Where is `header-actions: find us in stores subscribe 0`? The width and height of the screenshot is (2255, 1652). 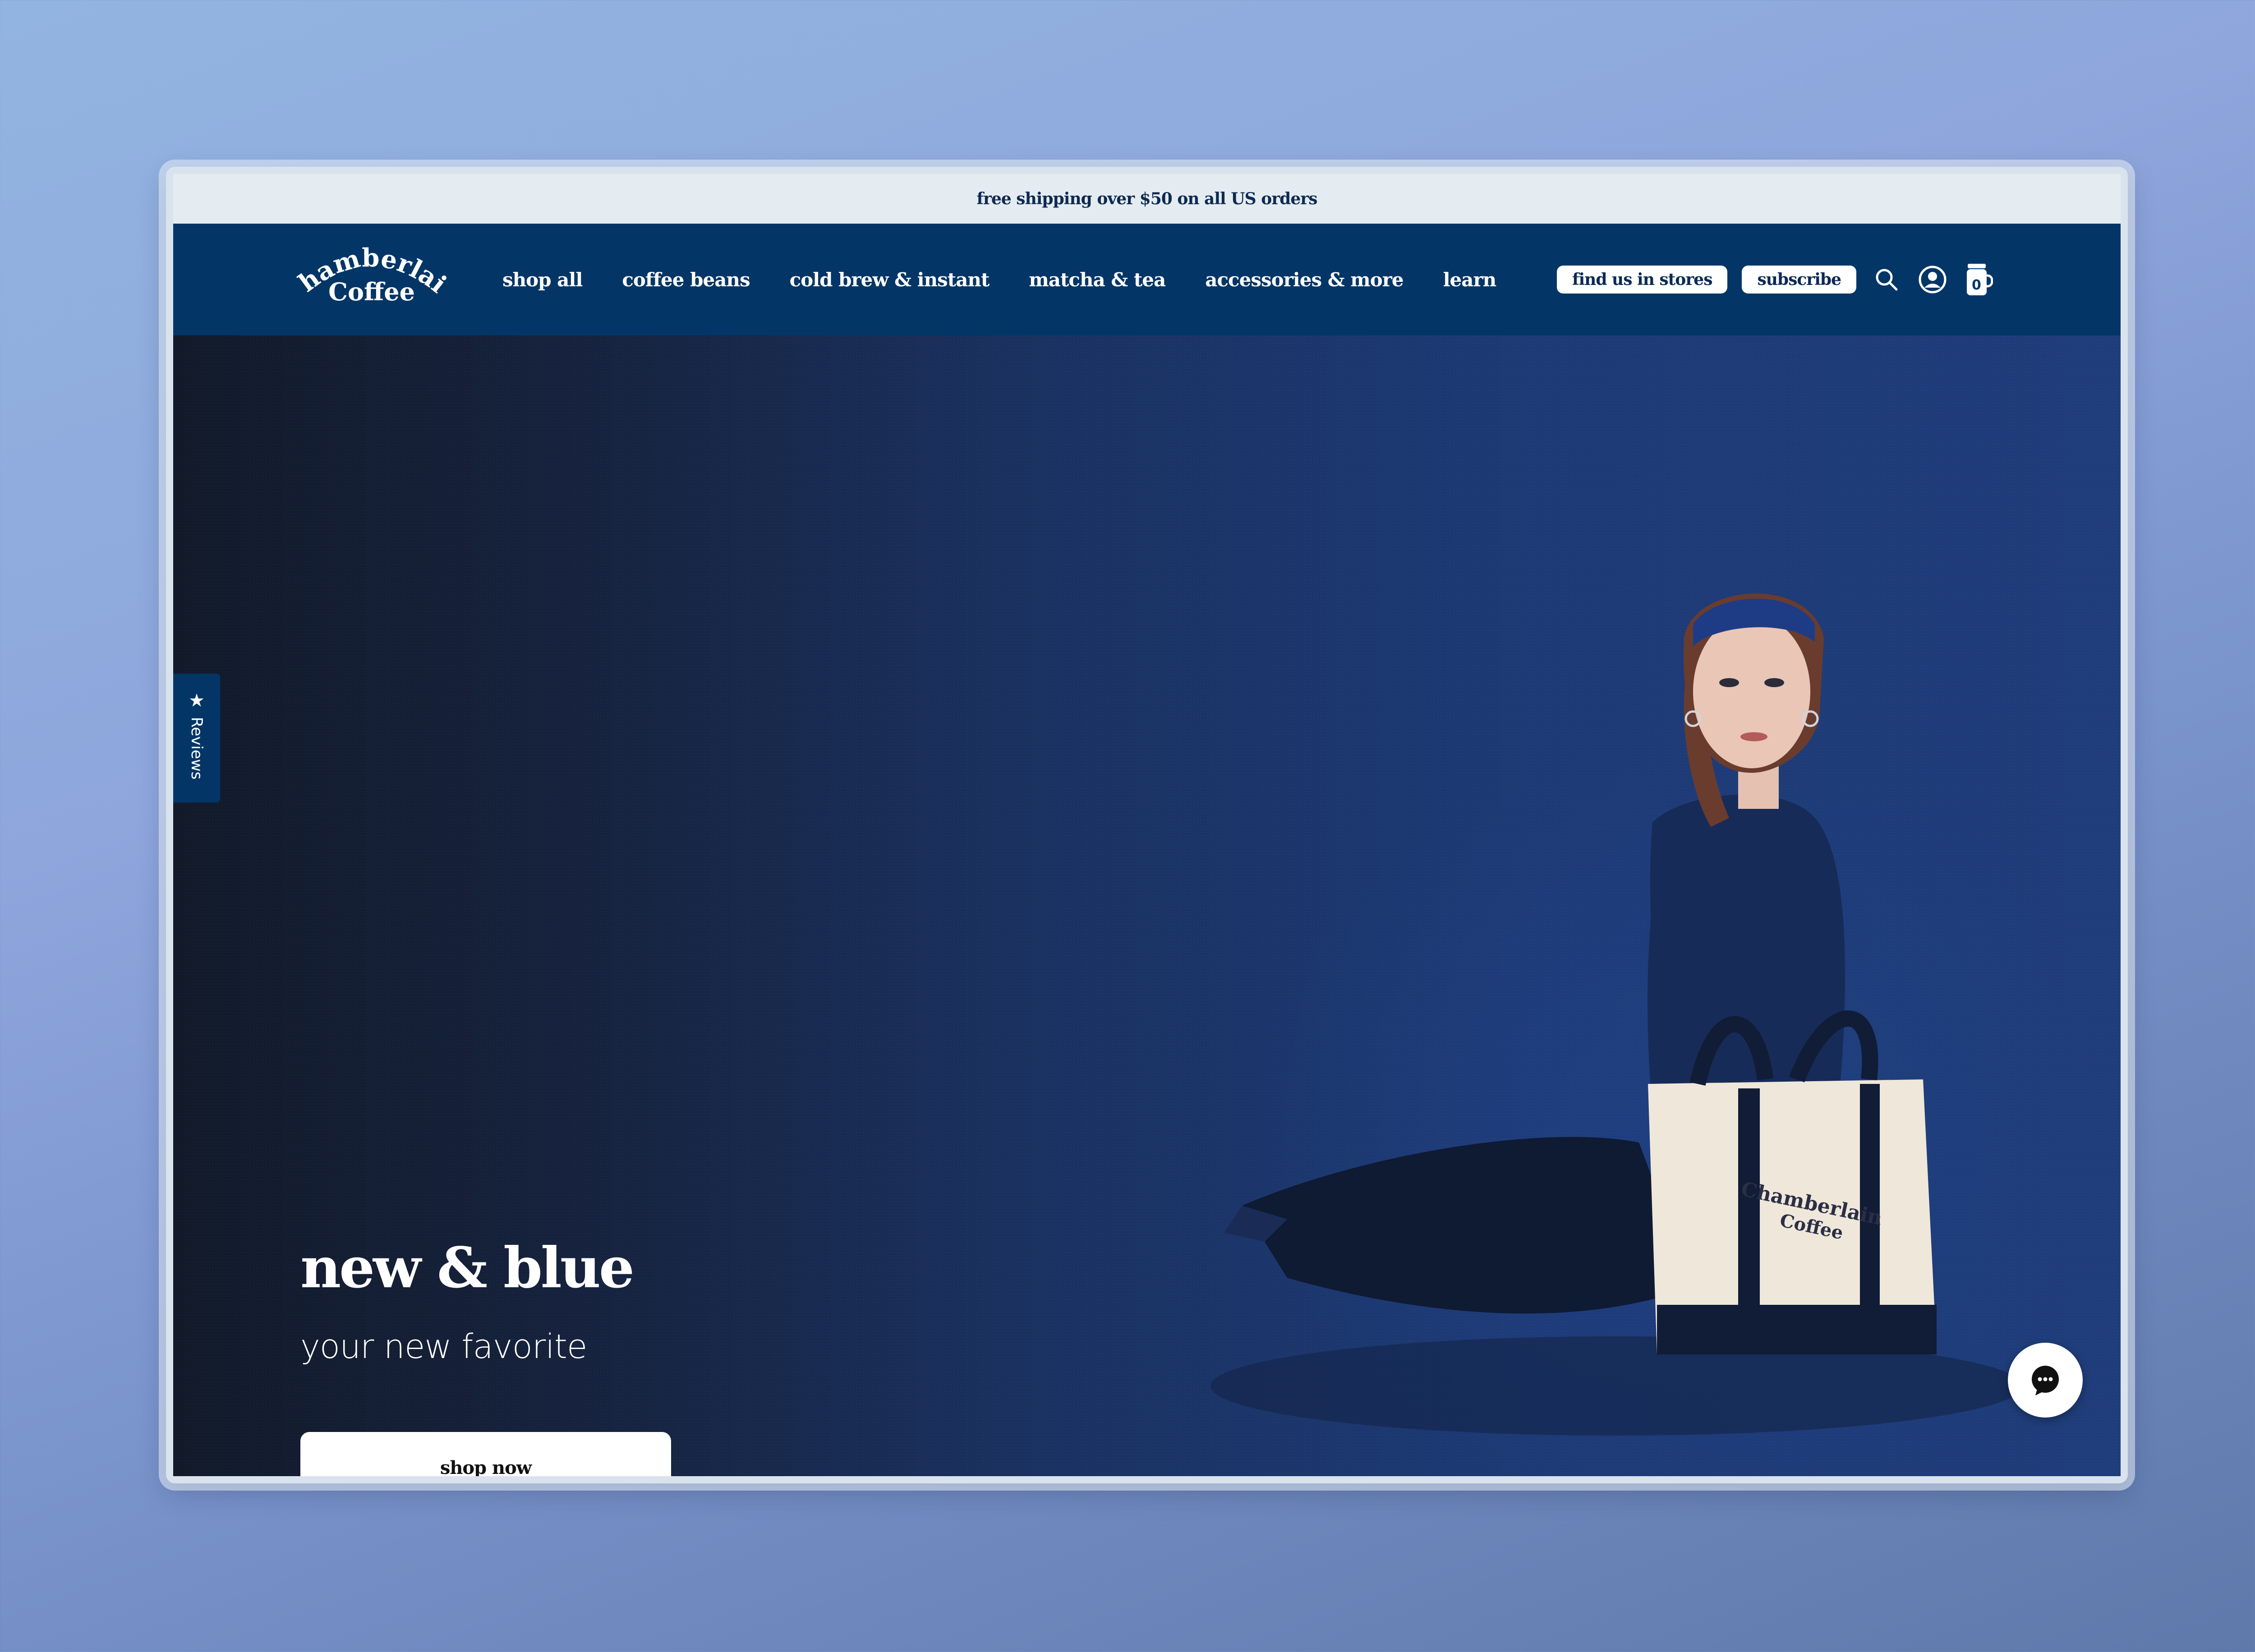 header-actions: find us in stores subscribe 0 is located at coordinates (1776, 280).